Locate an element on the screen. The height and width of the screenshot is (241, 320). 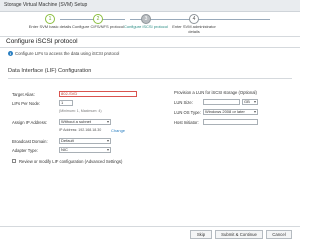
broadcast-domain-select: Default ▾ is located at coordinates (85, 141).